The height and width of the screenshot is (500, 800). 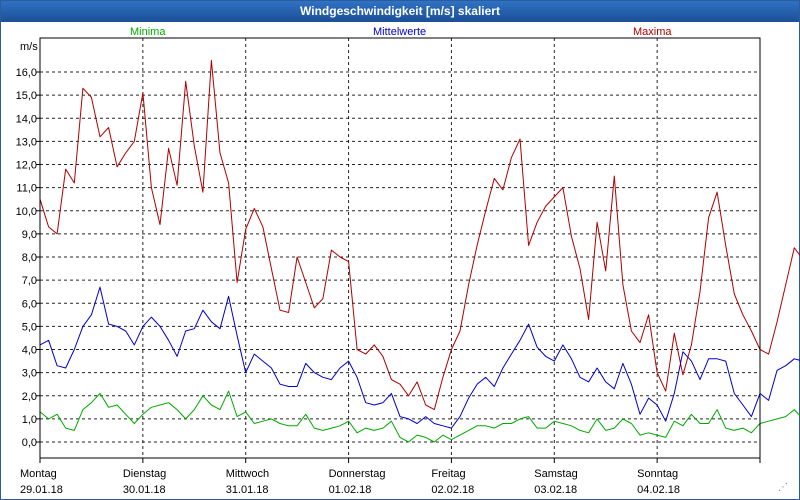 I want to click on x-tick-label-date: 29.01.18, so click(x=41, y=490).